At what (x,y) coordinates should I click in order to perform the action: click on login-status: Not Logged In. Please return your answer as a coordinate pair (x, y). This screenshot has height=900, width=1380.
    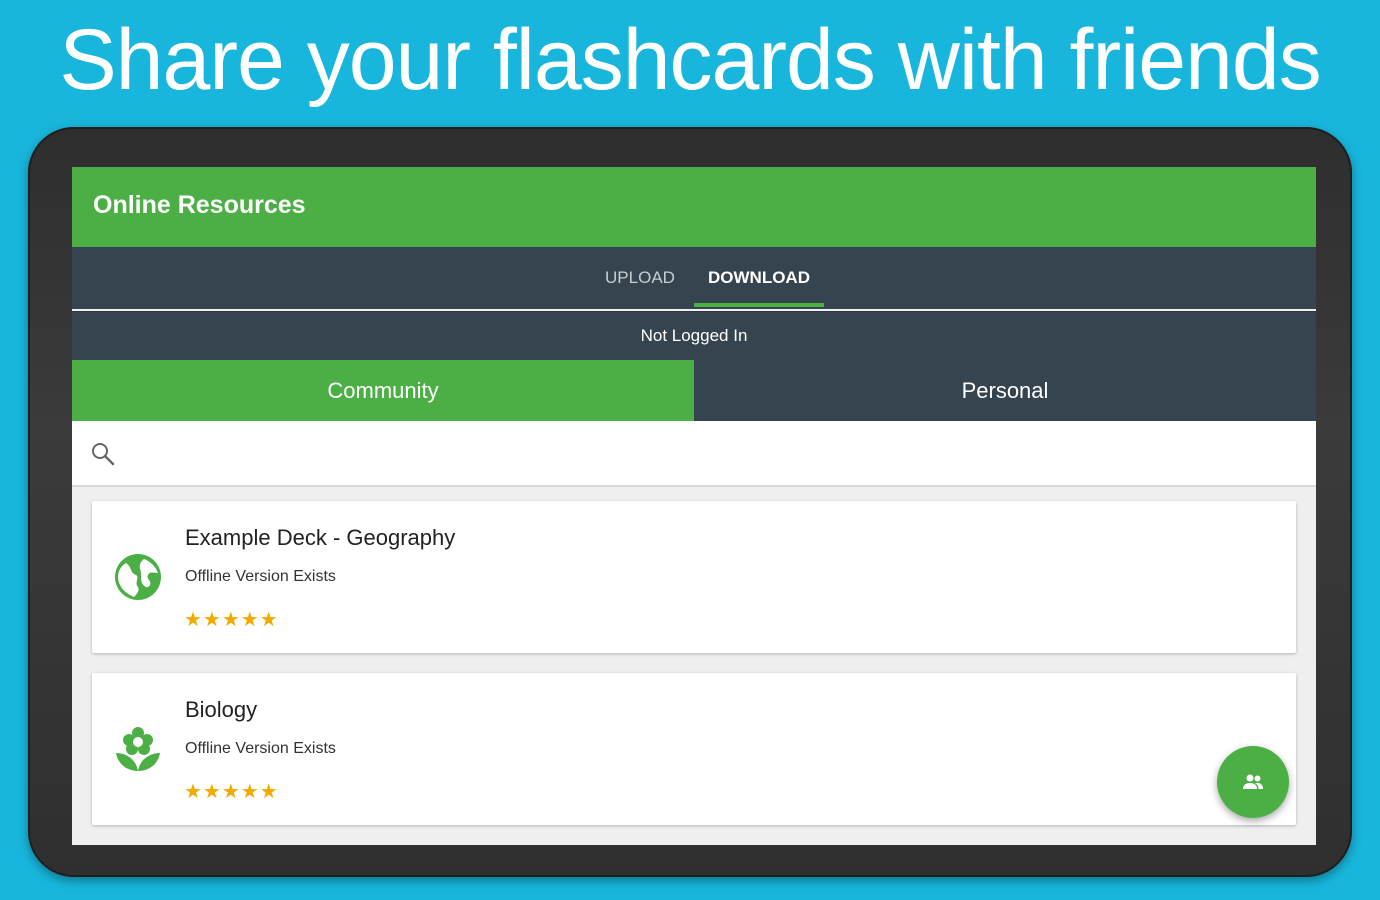
    Looking at the image, I should click on (694, 335).